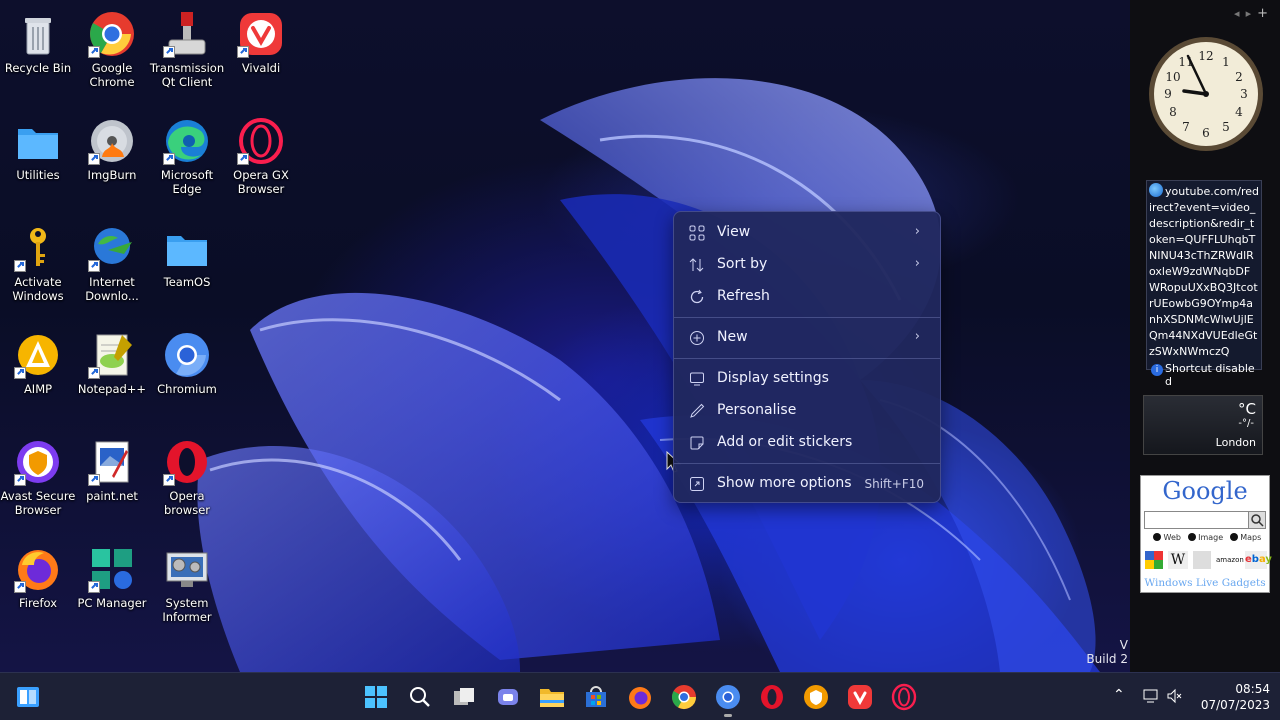 The height and width of the screenshot is (720, 1280). Describe the element at coordinates (38, 149) in the screenshot. I see `desktop-icon-utilities: Utilities` at that location.